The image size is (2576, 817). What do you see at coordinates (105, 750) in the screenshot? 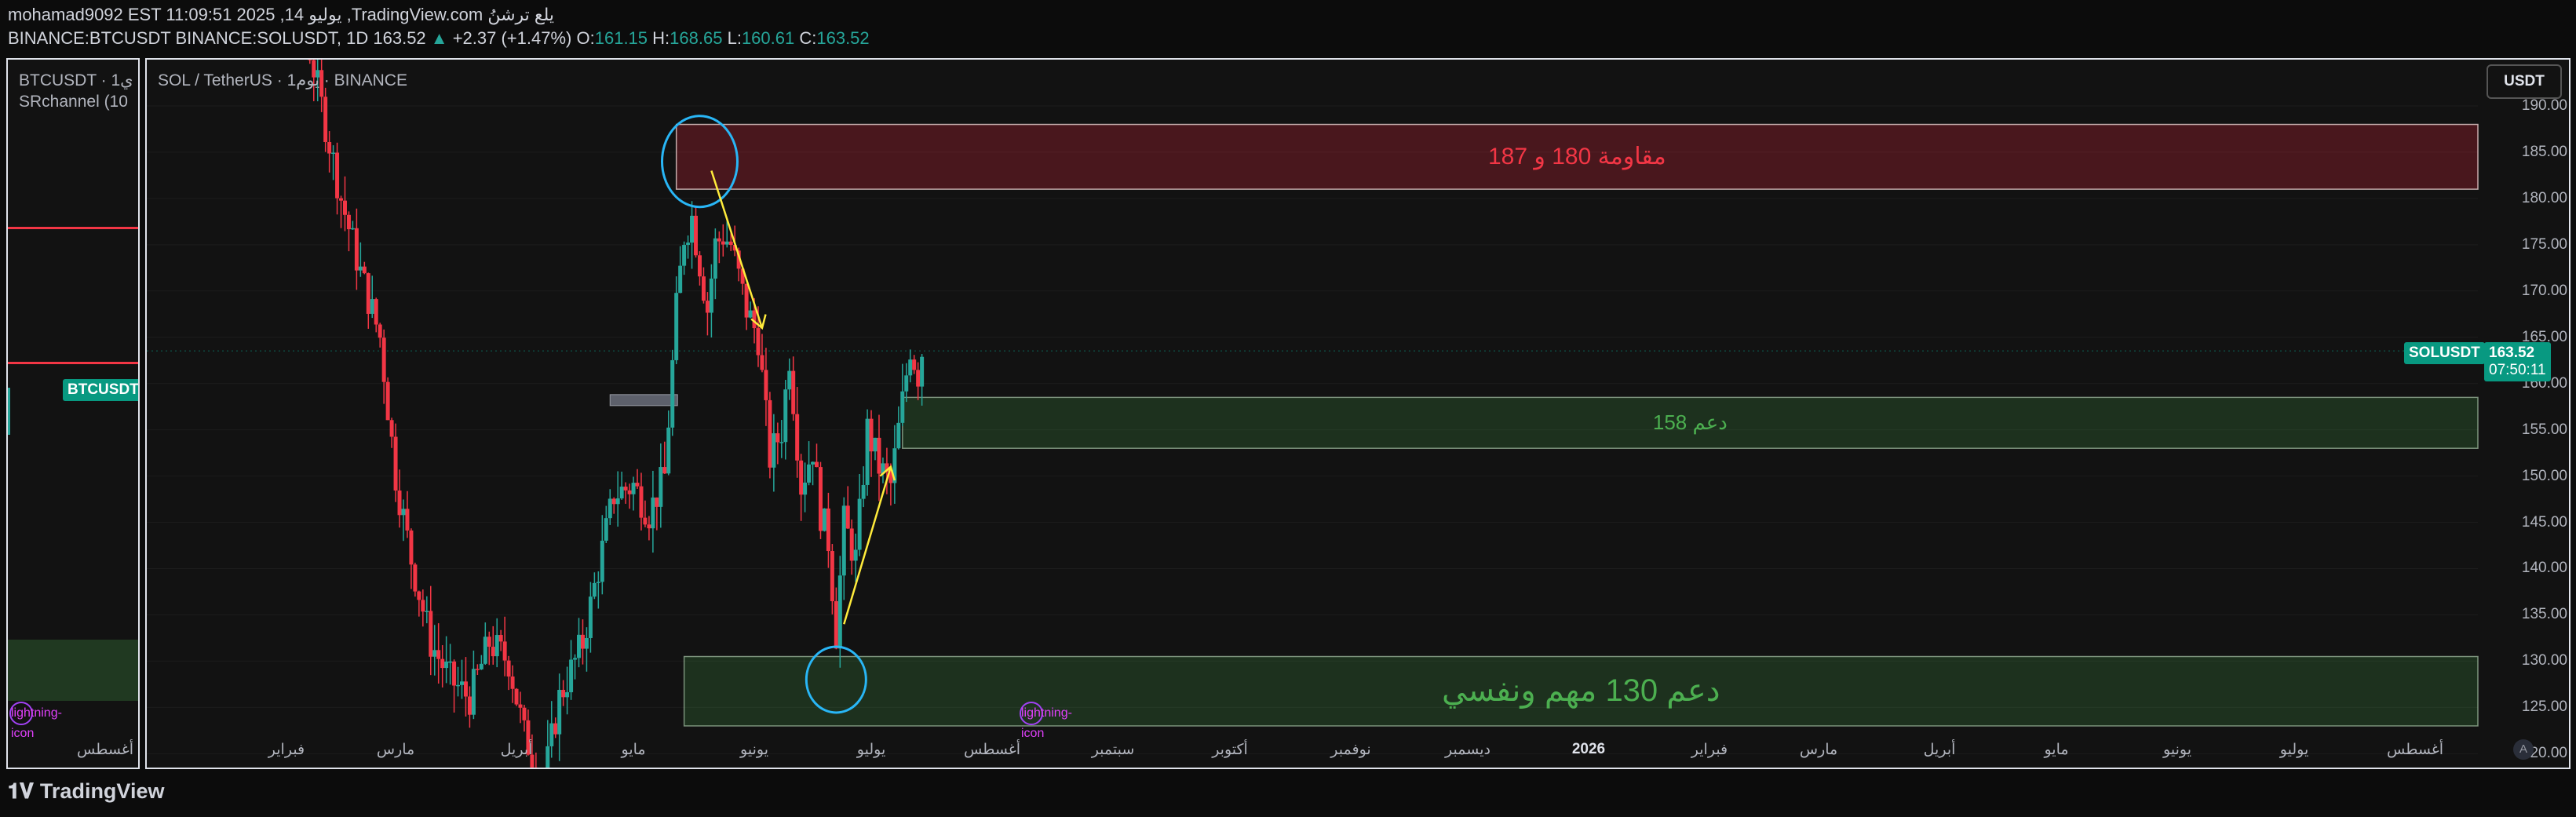
I see `x-axis-label: أغسطس` at bounding box center [105, 750].